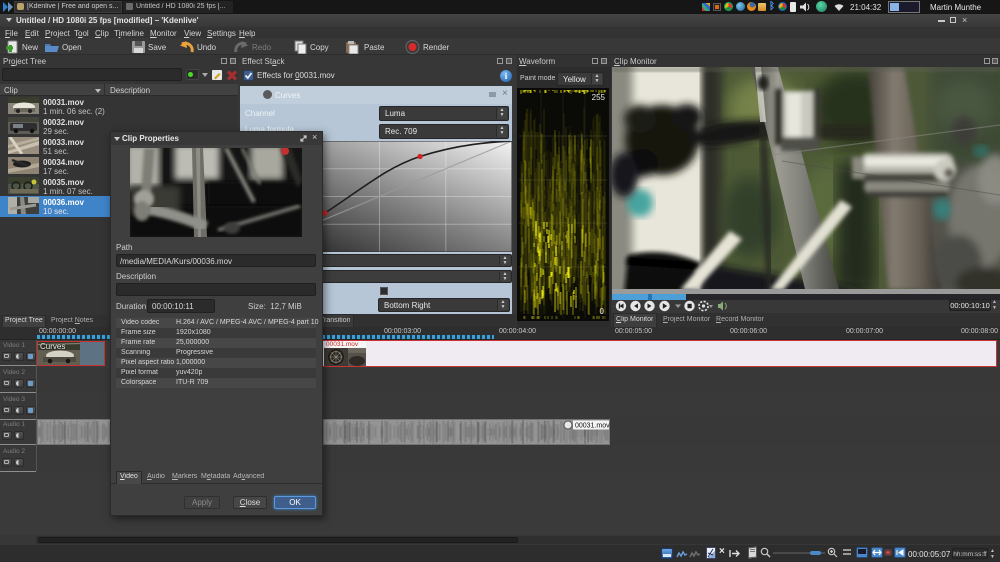 The width and height of the screenshot is (1000, 562). Describe the element at coordinates (592, 426) in the screenshot. I see `svg-text: 00031.mov` at that location.